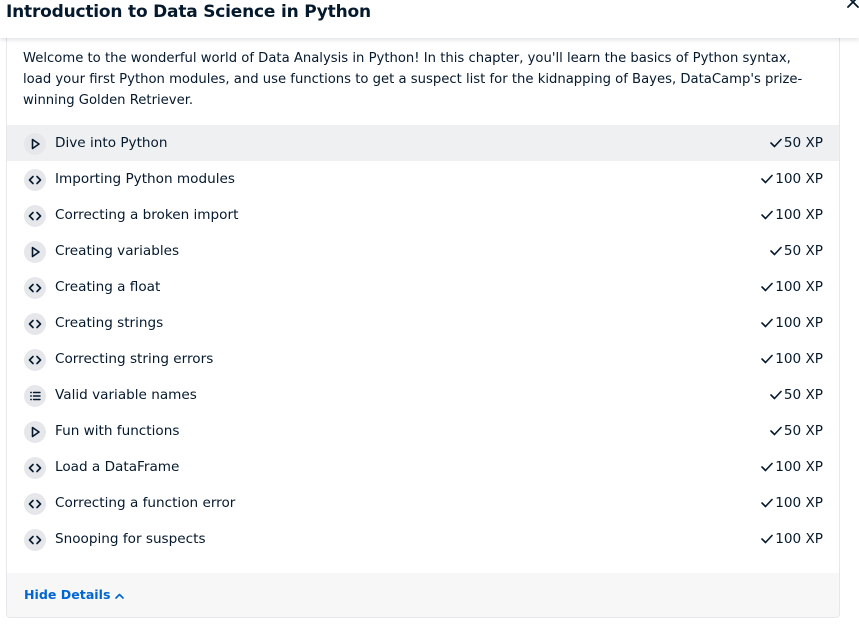 Image resolution: width=859 pixels, height=624 pixels. What do you see at coordinates (423, 251) in the screenshot?
I see `exercise-item: Creating variables 50 XP` at bounding box center [423, 251].